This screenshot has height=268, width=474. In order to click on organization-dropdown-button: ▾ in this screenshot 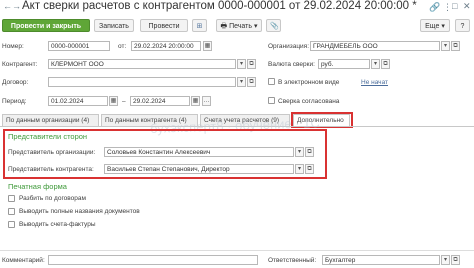, I will do `click(445, 46)`.